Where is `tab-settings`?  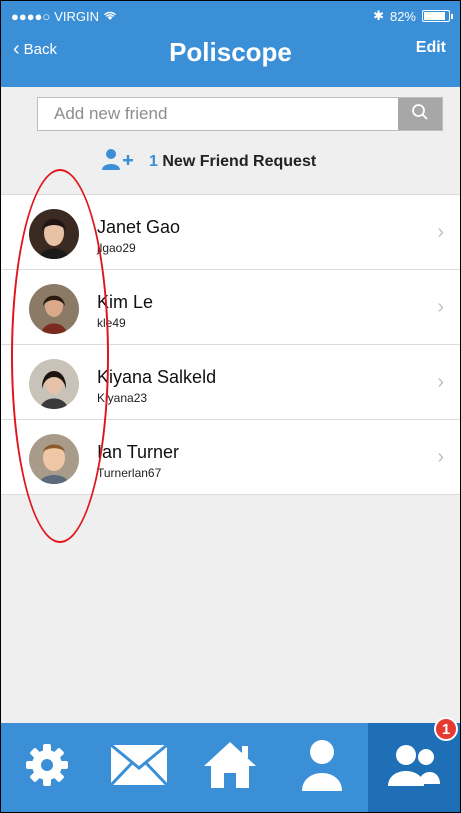 tab-settings is located at coordinates (47, 767).